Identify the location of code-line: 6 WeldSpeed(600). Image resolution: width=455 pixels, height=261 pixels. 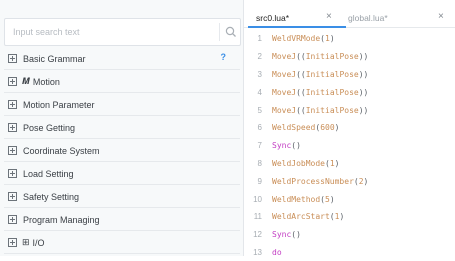
(349, 128).